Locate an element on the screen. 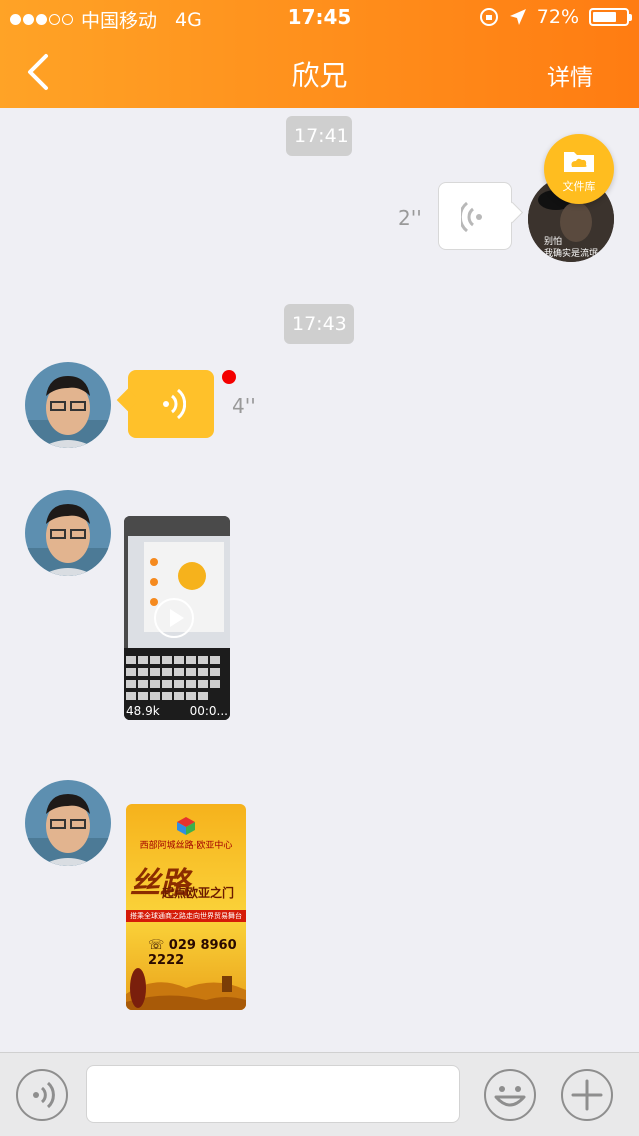 The image size is (639, 1136). emoji-button is located at coordinates (510, 1095).